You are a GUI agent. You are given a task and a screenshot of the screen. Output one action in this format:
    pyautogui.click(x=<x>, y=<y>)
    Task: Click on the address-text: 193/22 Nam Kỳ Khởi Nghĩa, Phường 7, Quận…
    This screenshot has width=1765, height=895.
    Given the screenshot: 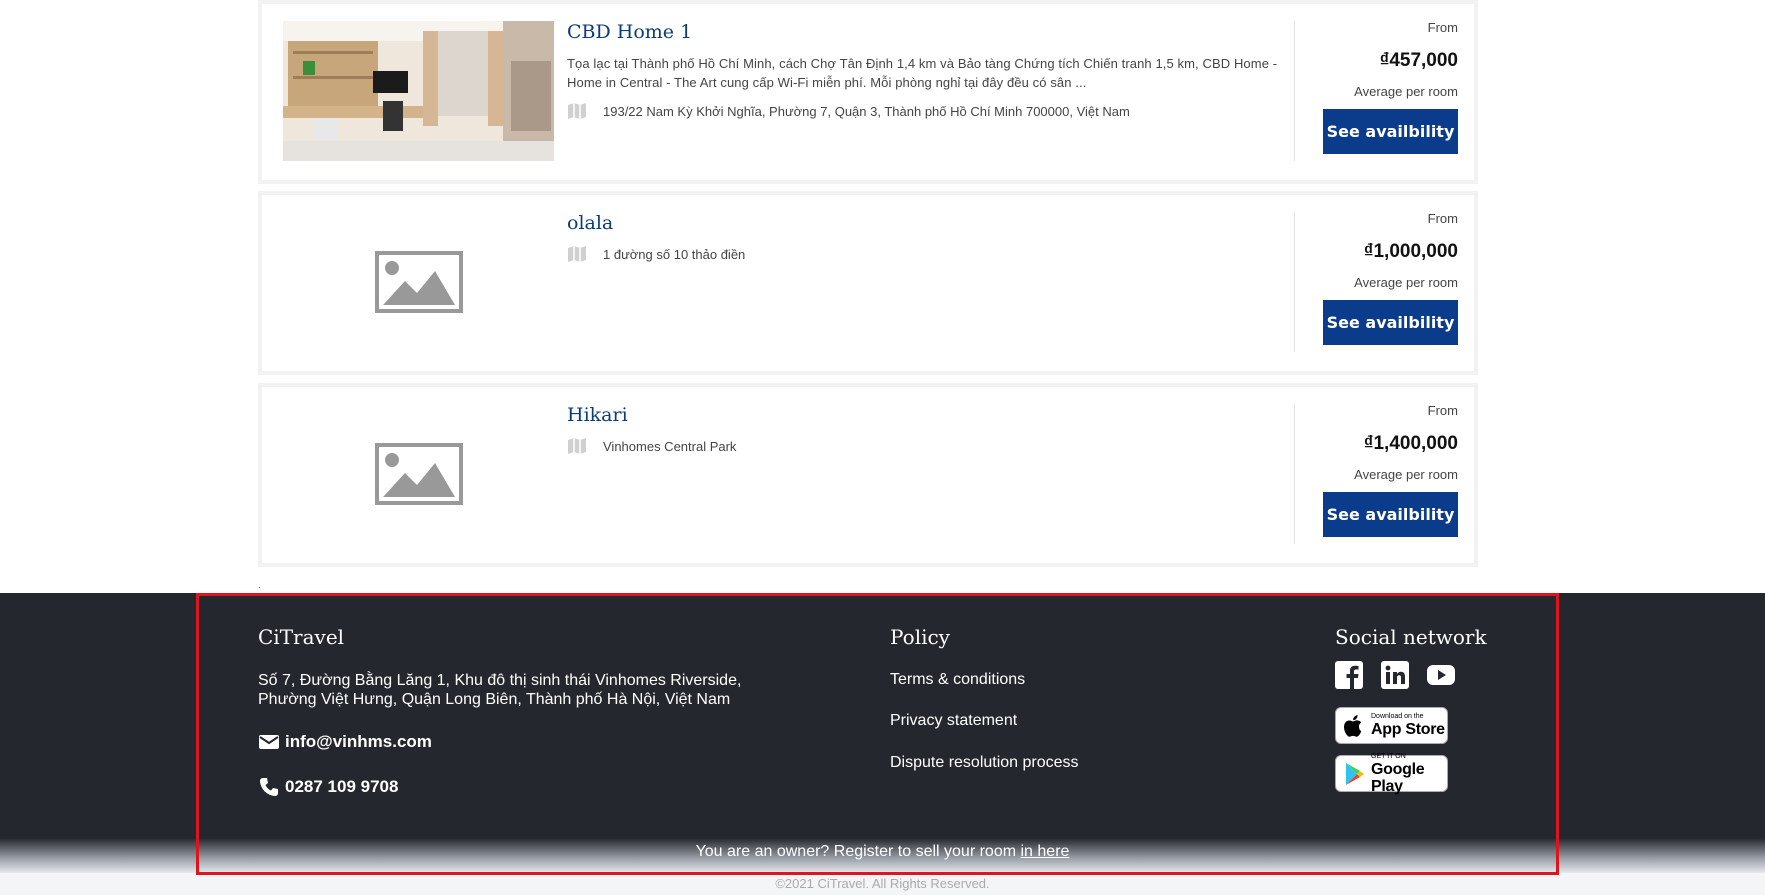 What is the action you would take?
    pyautogui.click(x=866, y=111)
    